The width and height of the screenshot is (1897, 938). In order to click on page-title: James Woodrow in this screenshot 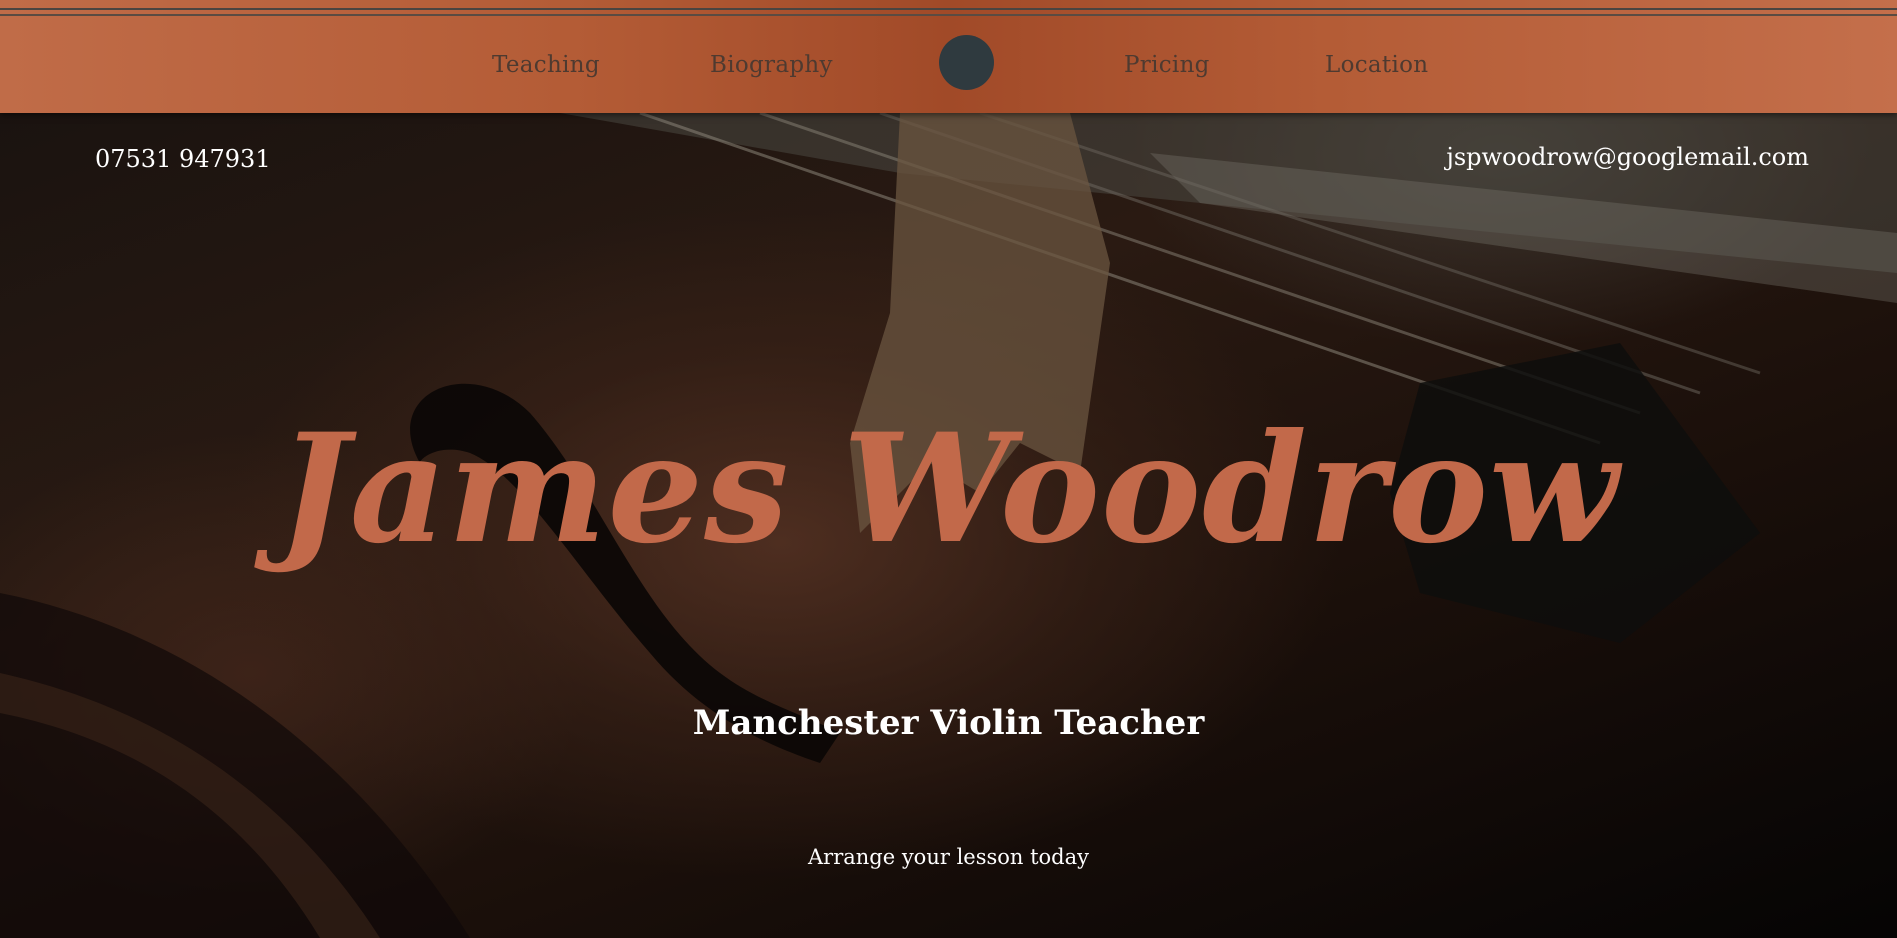, I will do `click(948, 488)`.